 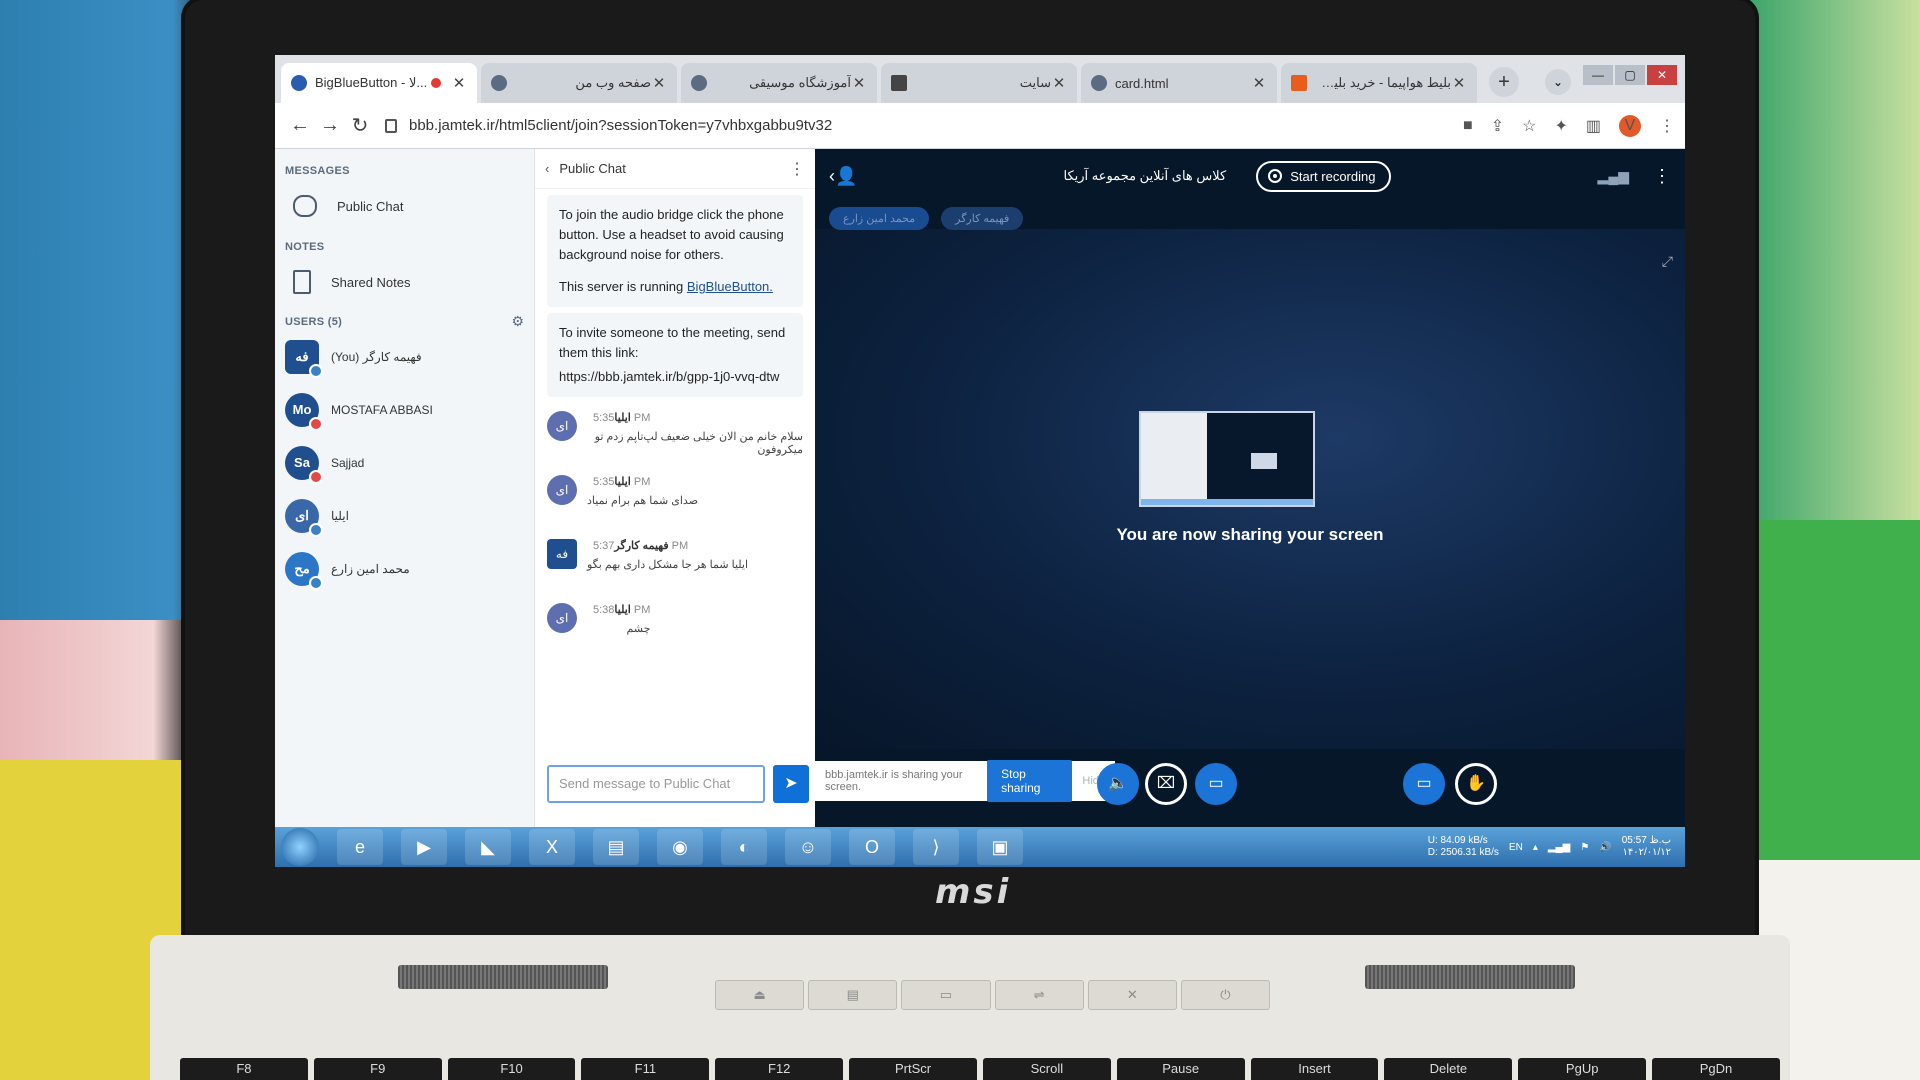 I want to click on user-item: Sa Sajjad, so click(x=404, y=462).